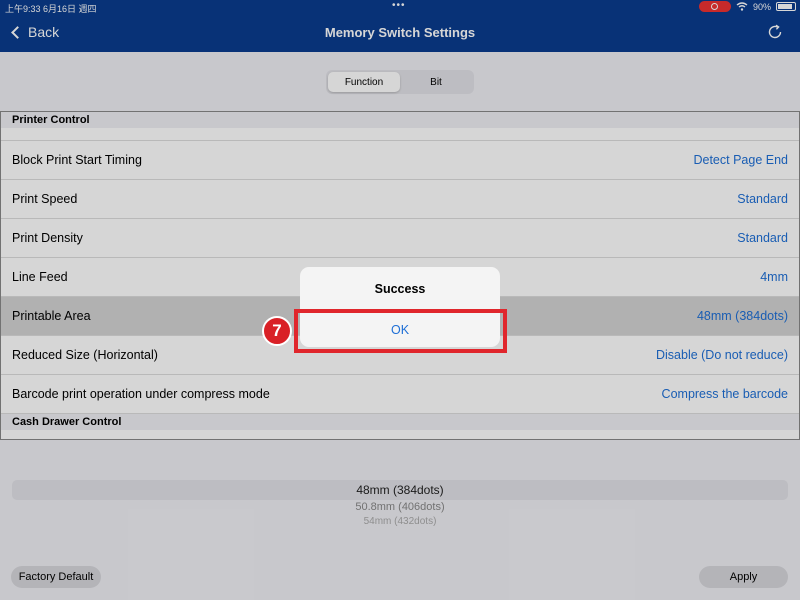  What do you see at coordinates (400, 331) in the screenshot?
I see `step-highlight-box` at bounding box center [400, 331].